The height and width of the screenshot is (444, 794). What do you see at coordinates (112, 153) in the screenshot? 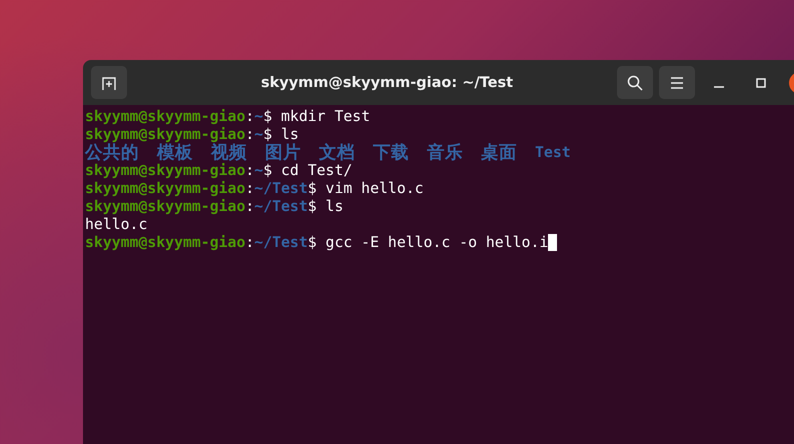
I see `directory-name: 公共的` at bounding box center [112, 153].